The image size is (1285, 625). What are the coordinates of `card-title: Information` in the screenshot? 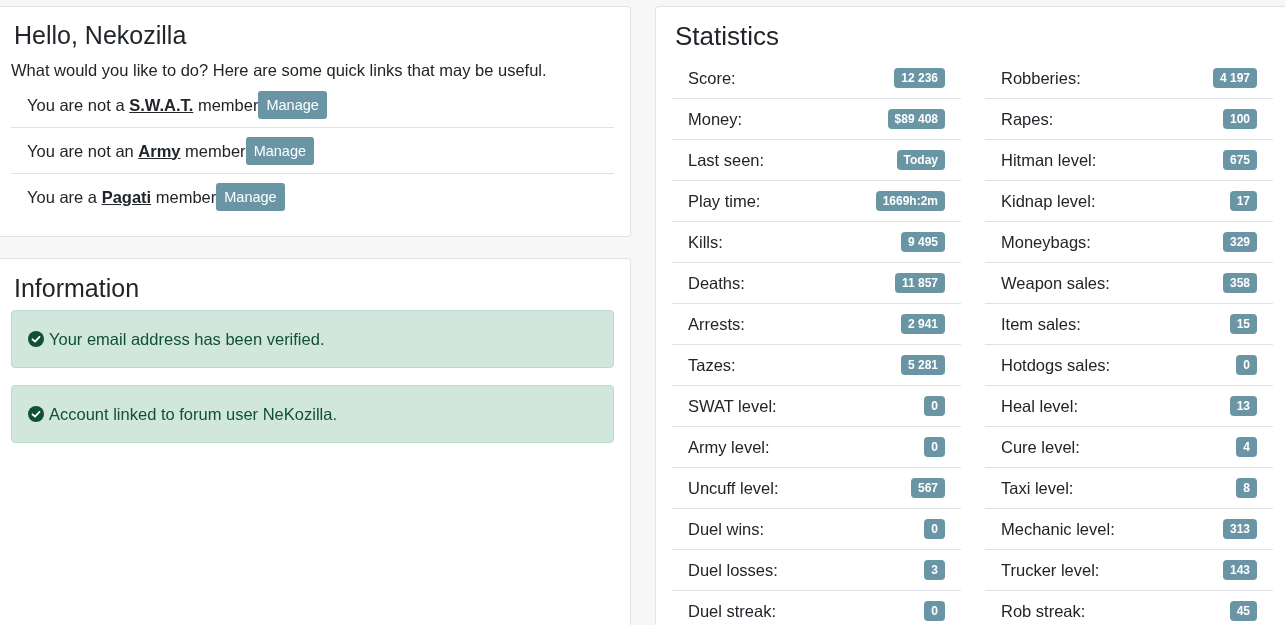 It's located at (77, 288).